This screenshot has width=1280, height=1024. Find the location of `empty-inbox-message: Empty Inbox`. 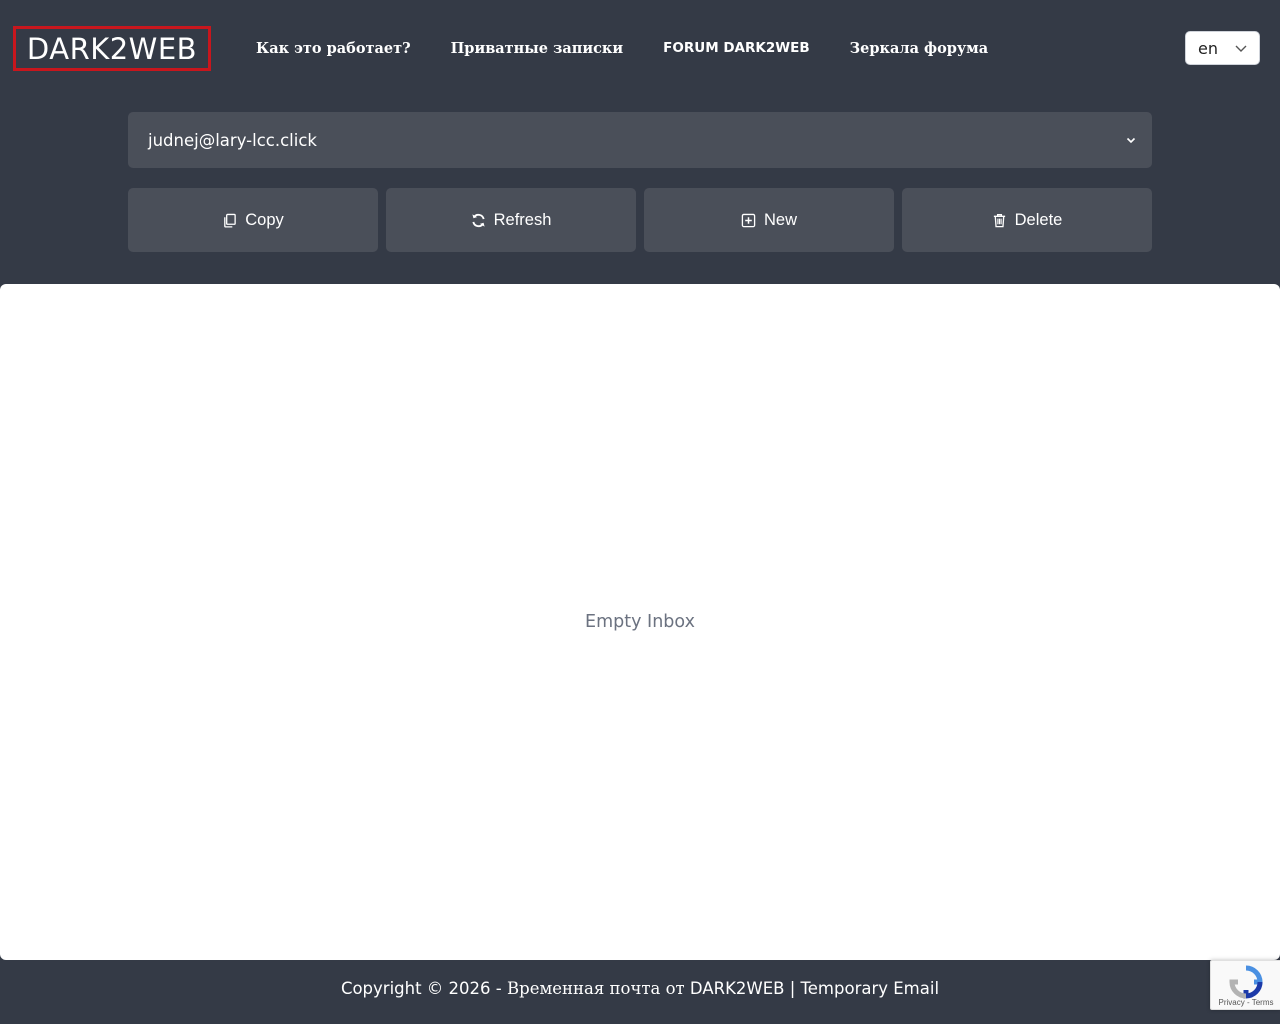

empty-inbox-message: Empty Inbox is located at coordinates (640, 622).